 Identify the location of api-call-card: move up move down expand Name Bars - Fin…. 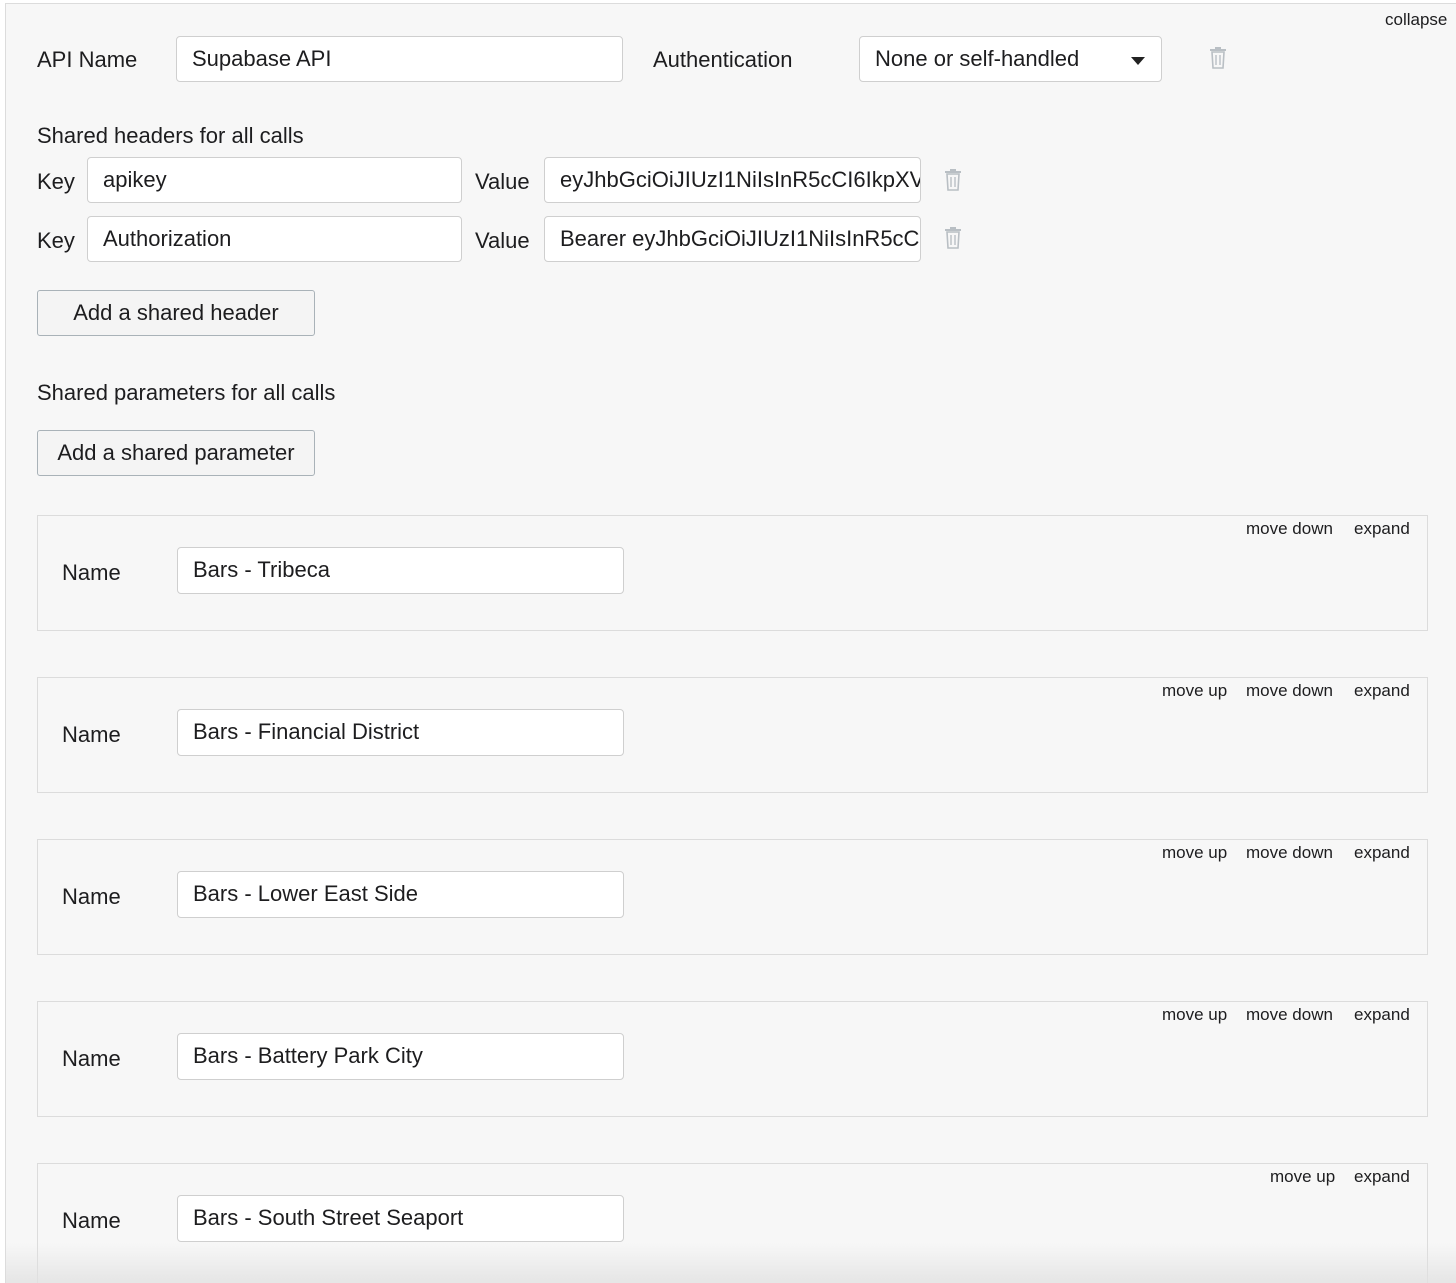
(732, 735).